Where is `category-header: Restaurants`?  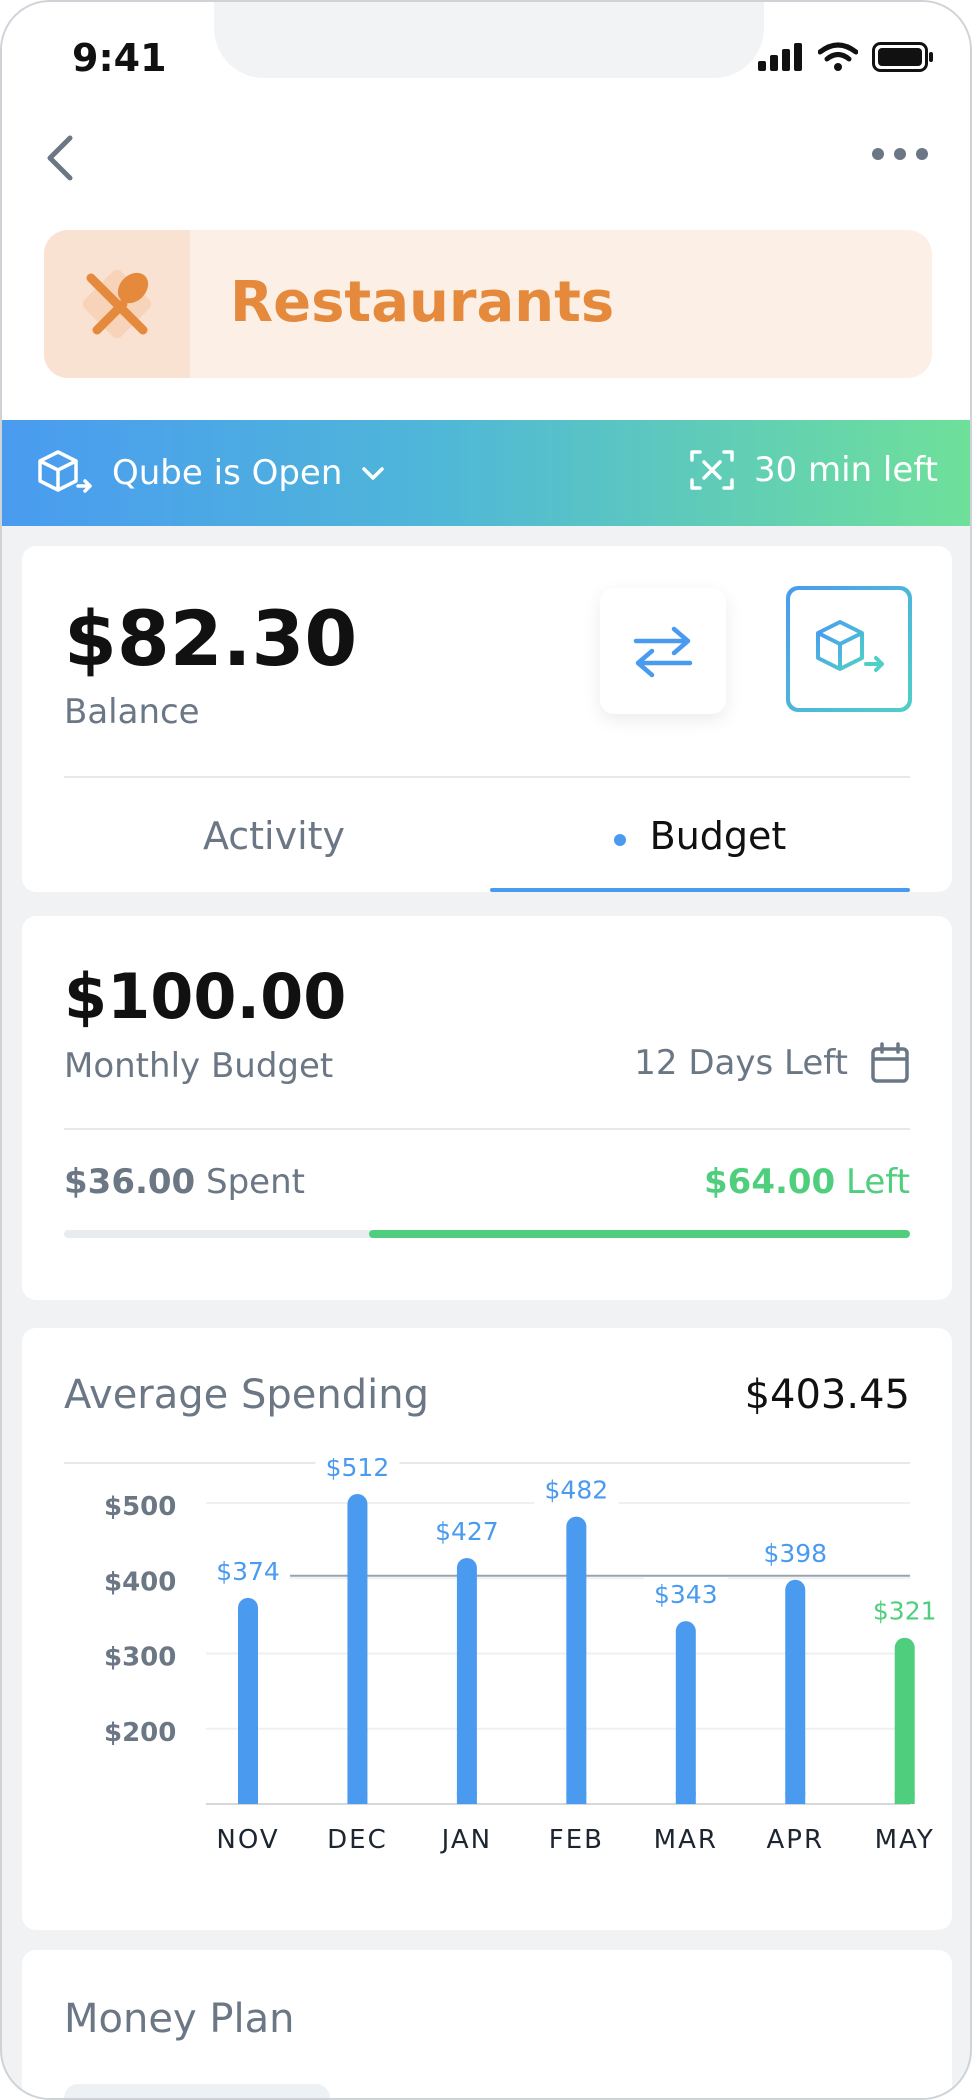 category-header: Restaurants is located at coordinates (488, 304).